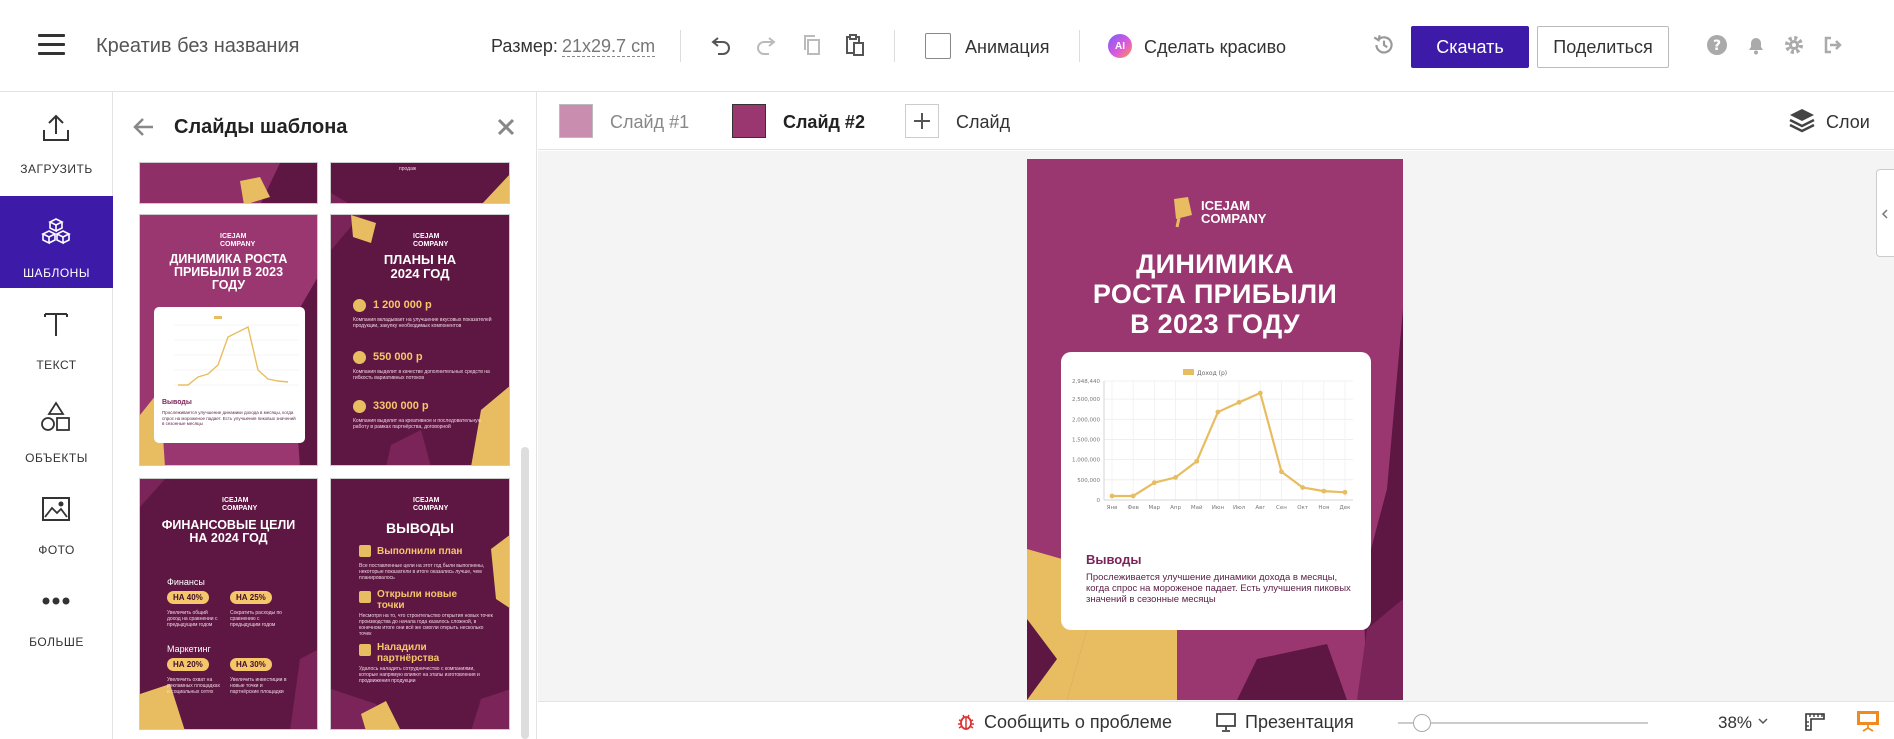  I want to click on ruler-icon, so click(1815, 722).